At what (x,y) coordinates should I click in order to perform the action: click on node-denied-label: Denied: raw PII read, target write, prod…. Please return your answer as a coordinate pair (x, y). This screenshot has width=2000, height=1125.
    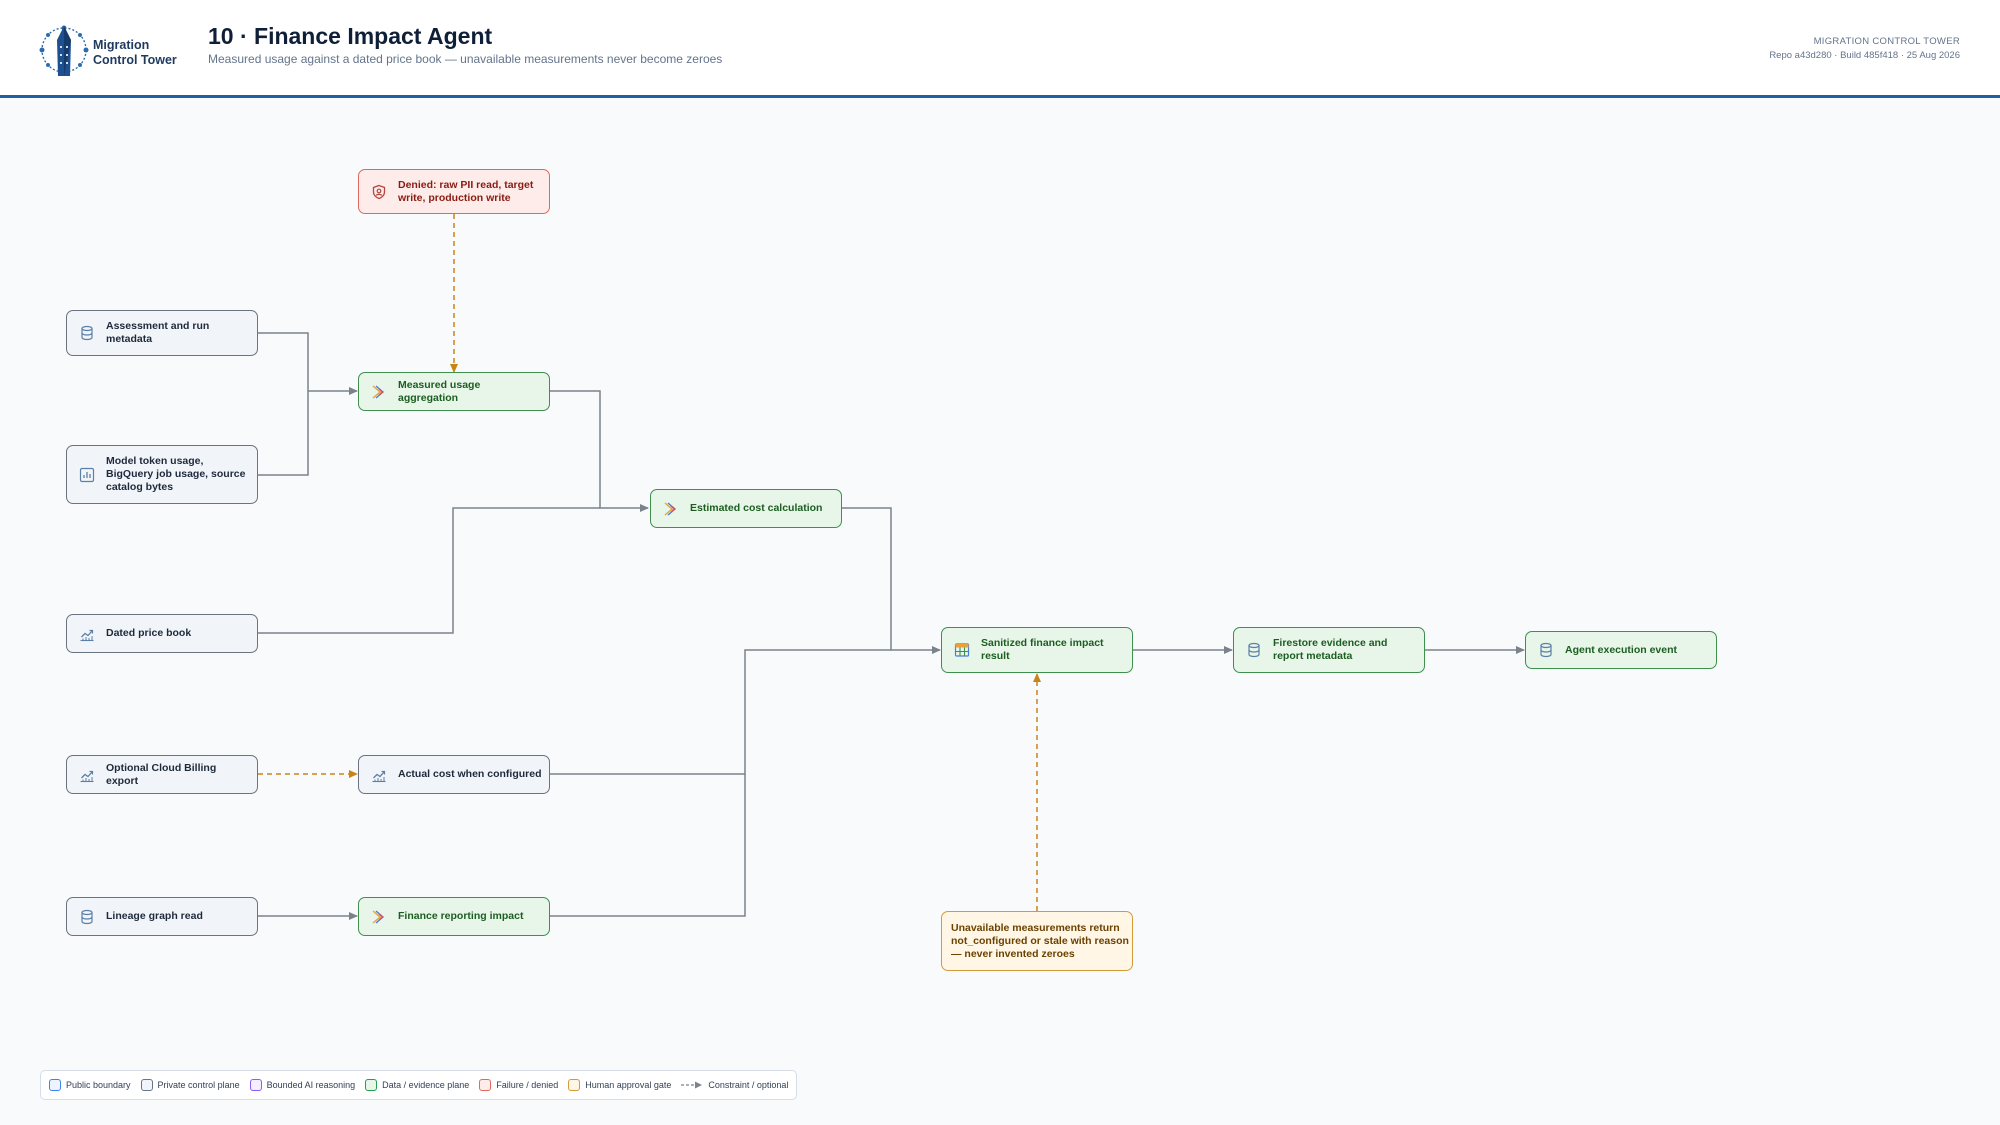
    Looking at the image, I should click on (466, 191).